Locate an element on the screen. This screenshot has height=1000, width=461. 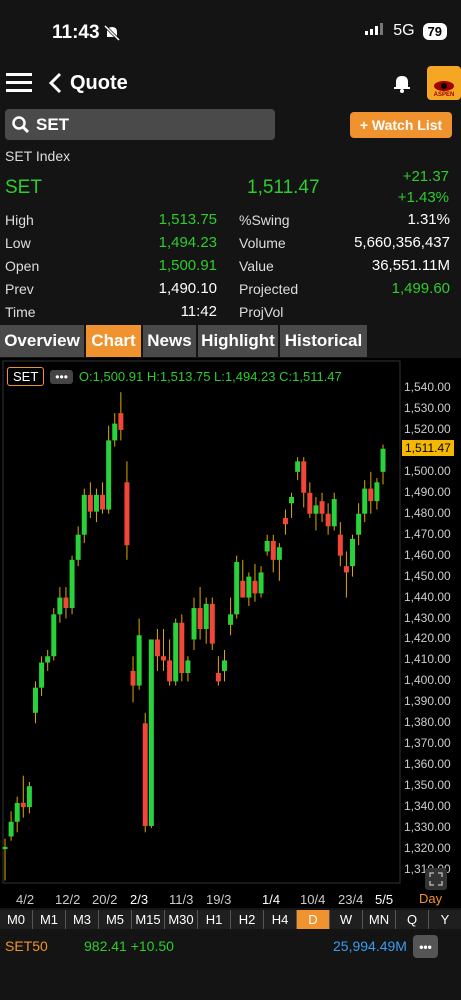
timeframe-m30: M30 is located at coordinates (181, 919).